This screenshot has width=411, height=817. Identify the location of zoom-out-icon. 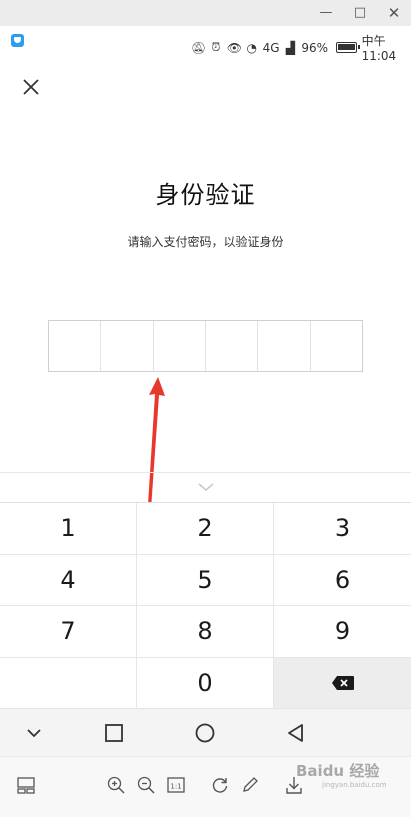
(146, 785).